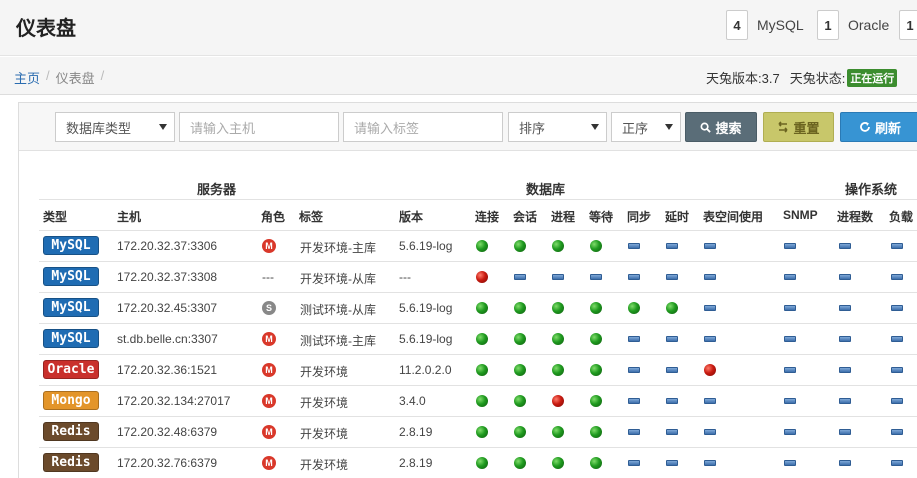  I want to click on sort-select-value: 排序, so click(532, 128).